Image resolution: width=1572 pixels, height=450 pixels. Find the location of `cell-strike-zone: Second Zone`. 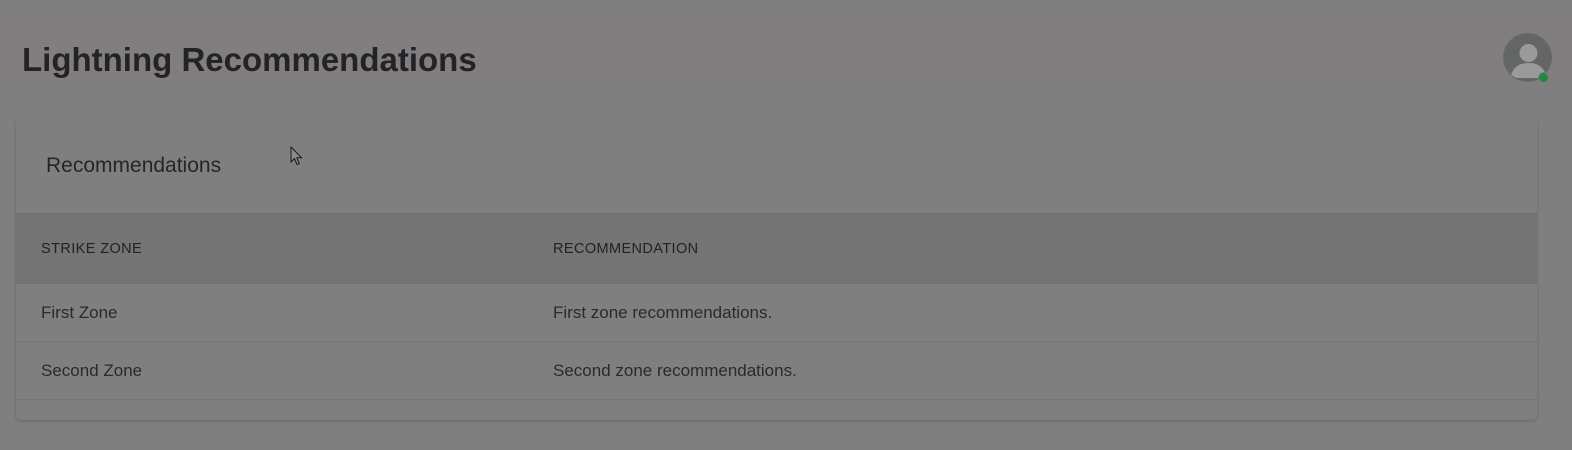

cell-strike-zone: Second Zone is located at coordinates (284, 370).